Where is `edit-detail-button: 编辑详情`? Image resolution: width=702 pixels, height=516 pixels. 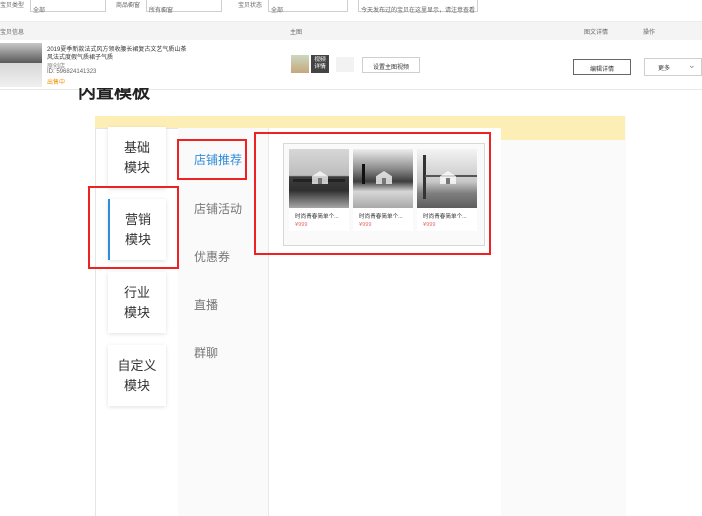
edit-detail-button: 编辑详情 is located at coordinates (602, 67).